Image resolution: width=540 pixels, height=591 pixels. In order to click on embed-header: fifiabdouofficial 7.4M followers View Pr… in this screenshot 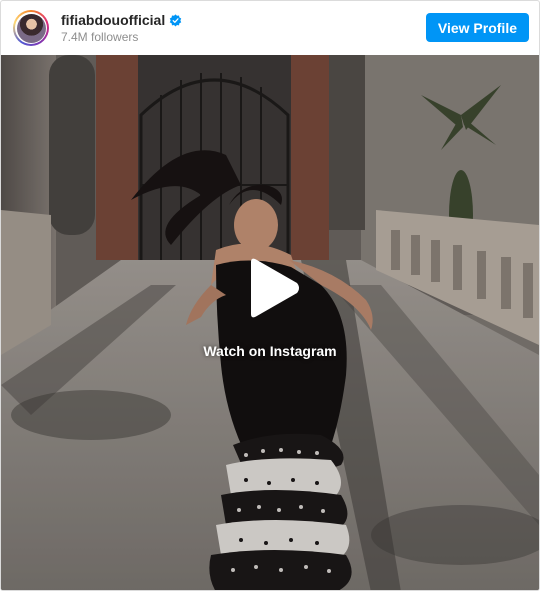, I will do `click(270, 28)`.